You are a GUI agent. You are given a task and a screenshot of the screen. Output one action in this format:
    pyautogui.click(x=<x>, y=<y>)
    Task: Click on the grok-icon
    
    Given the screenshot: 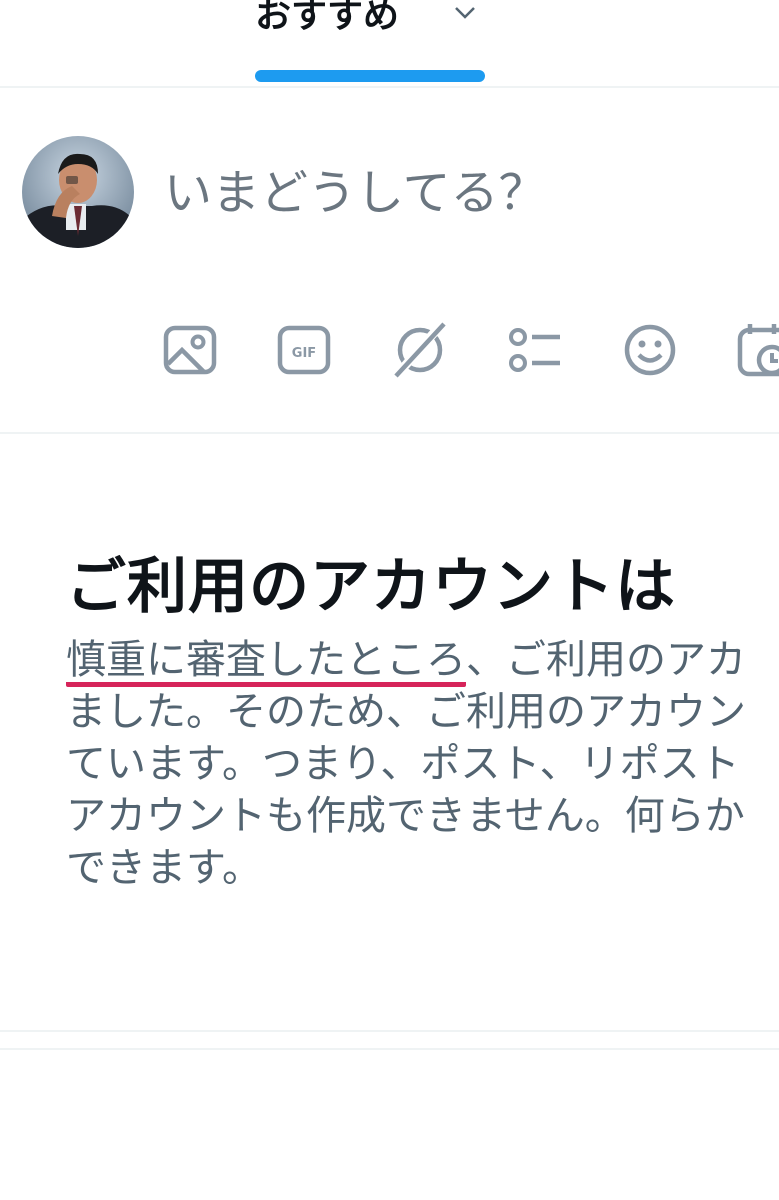 What is the action you would take?
    pyautogui.click(x=420, y=350)
    